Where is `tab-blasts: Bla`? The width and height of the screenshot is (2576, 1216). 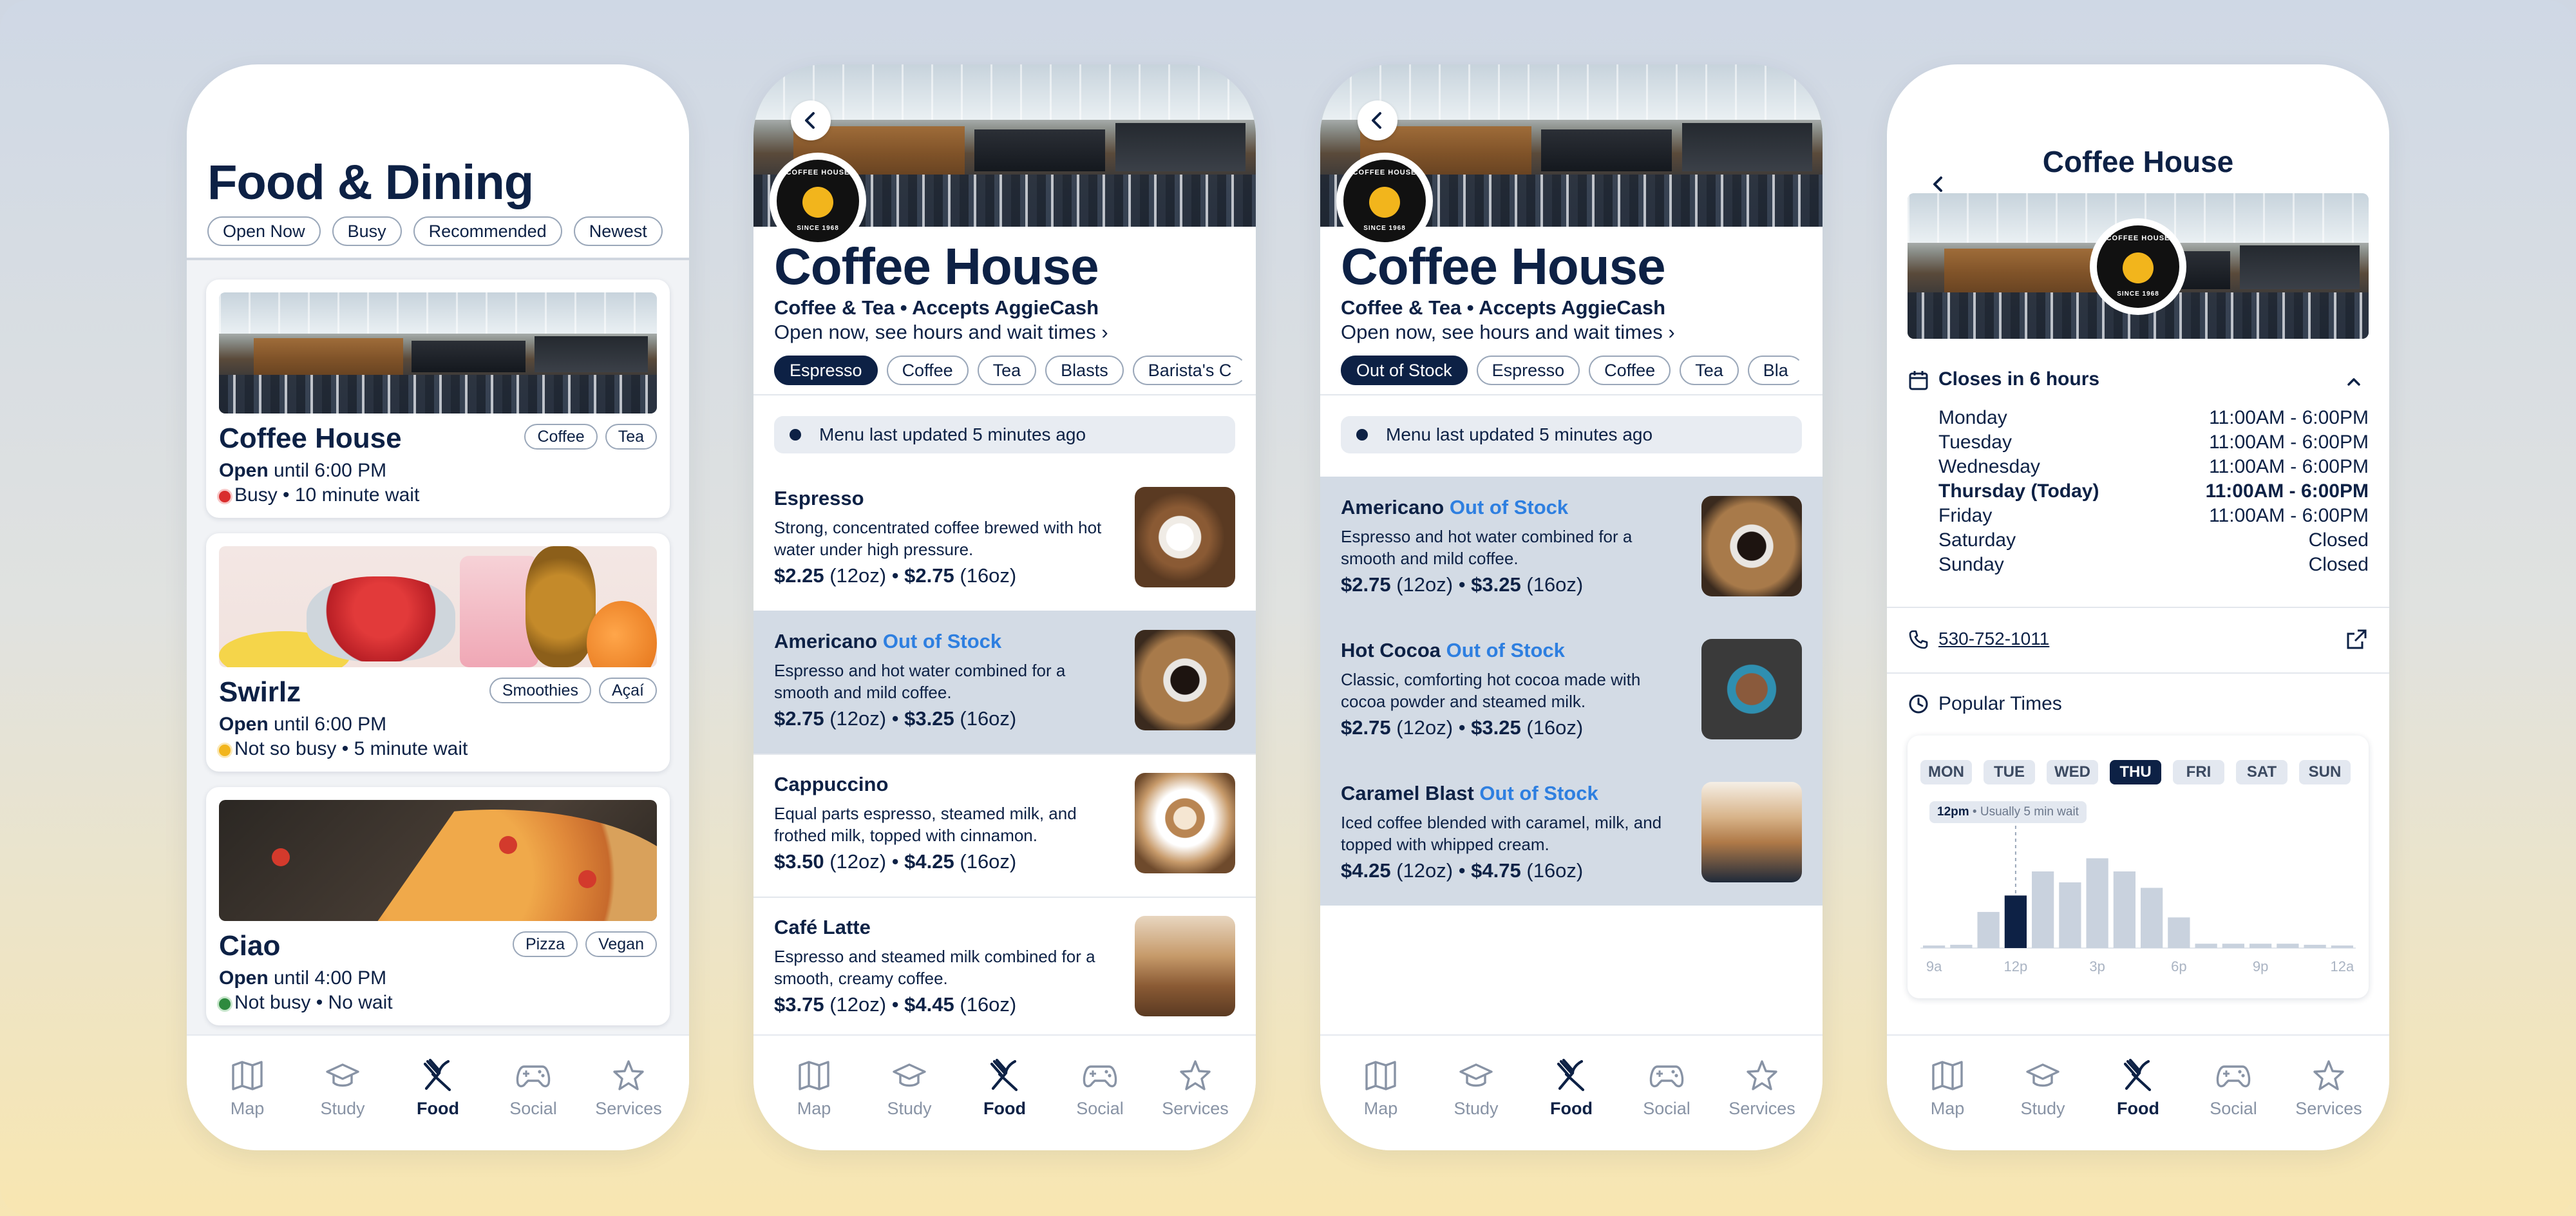
tab-blasts: Bla is located at coordinates (1775, 370).